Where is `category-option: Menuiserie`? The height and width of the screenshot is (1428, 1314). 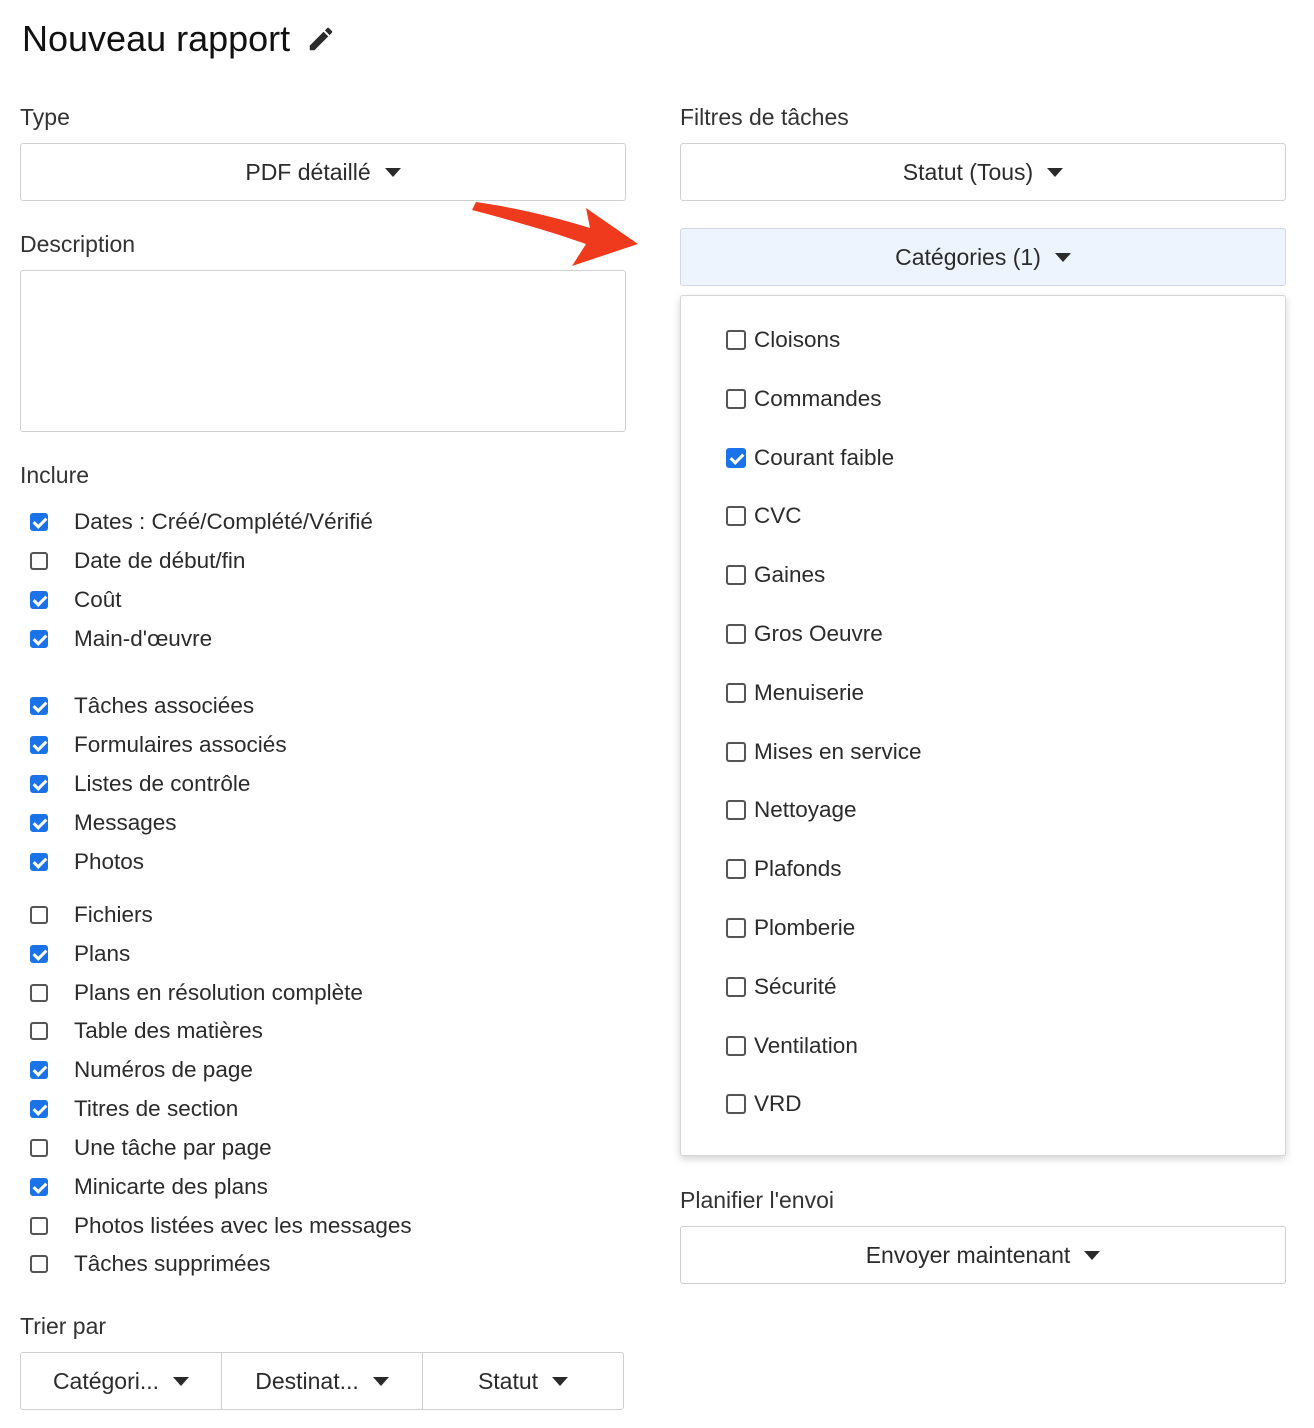 category-option: Menuiserie is located at coordinates (795, 693).